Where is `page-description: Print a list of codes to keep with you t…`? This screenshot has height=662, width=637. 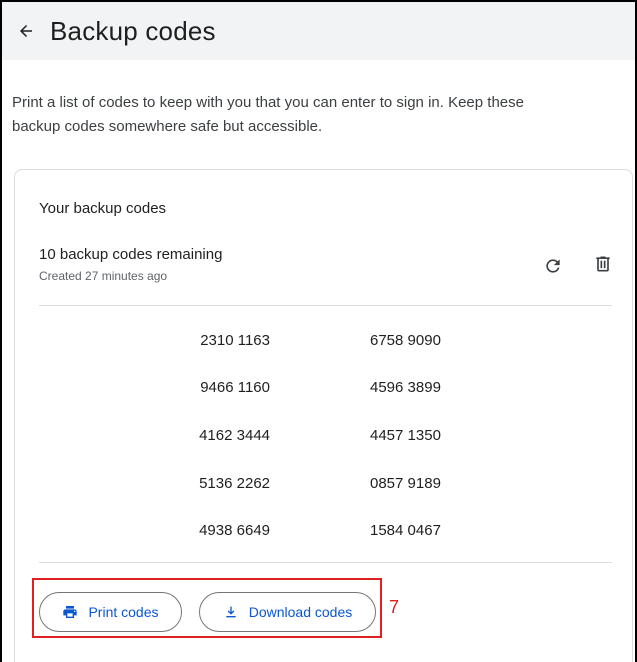 page-description: Print a list of codes to keep with you t… is located at coordinates (268, 114).